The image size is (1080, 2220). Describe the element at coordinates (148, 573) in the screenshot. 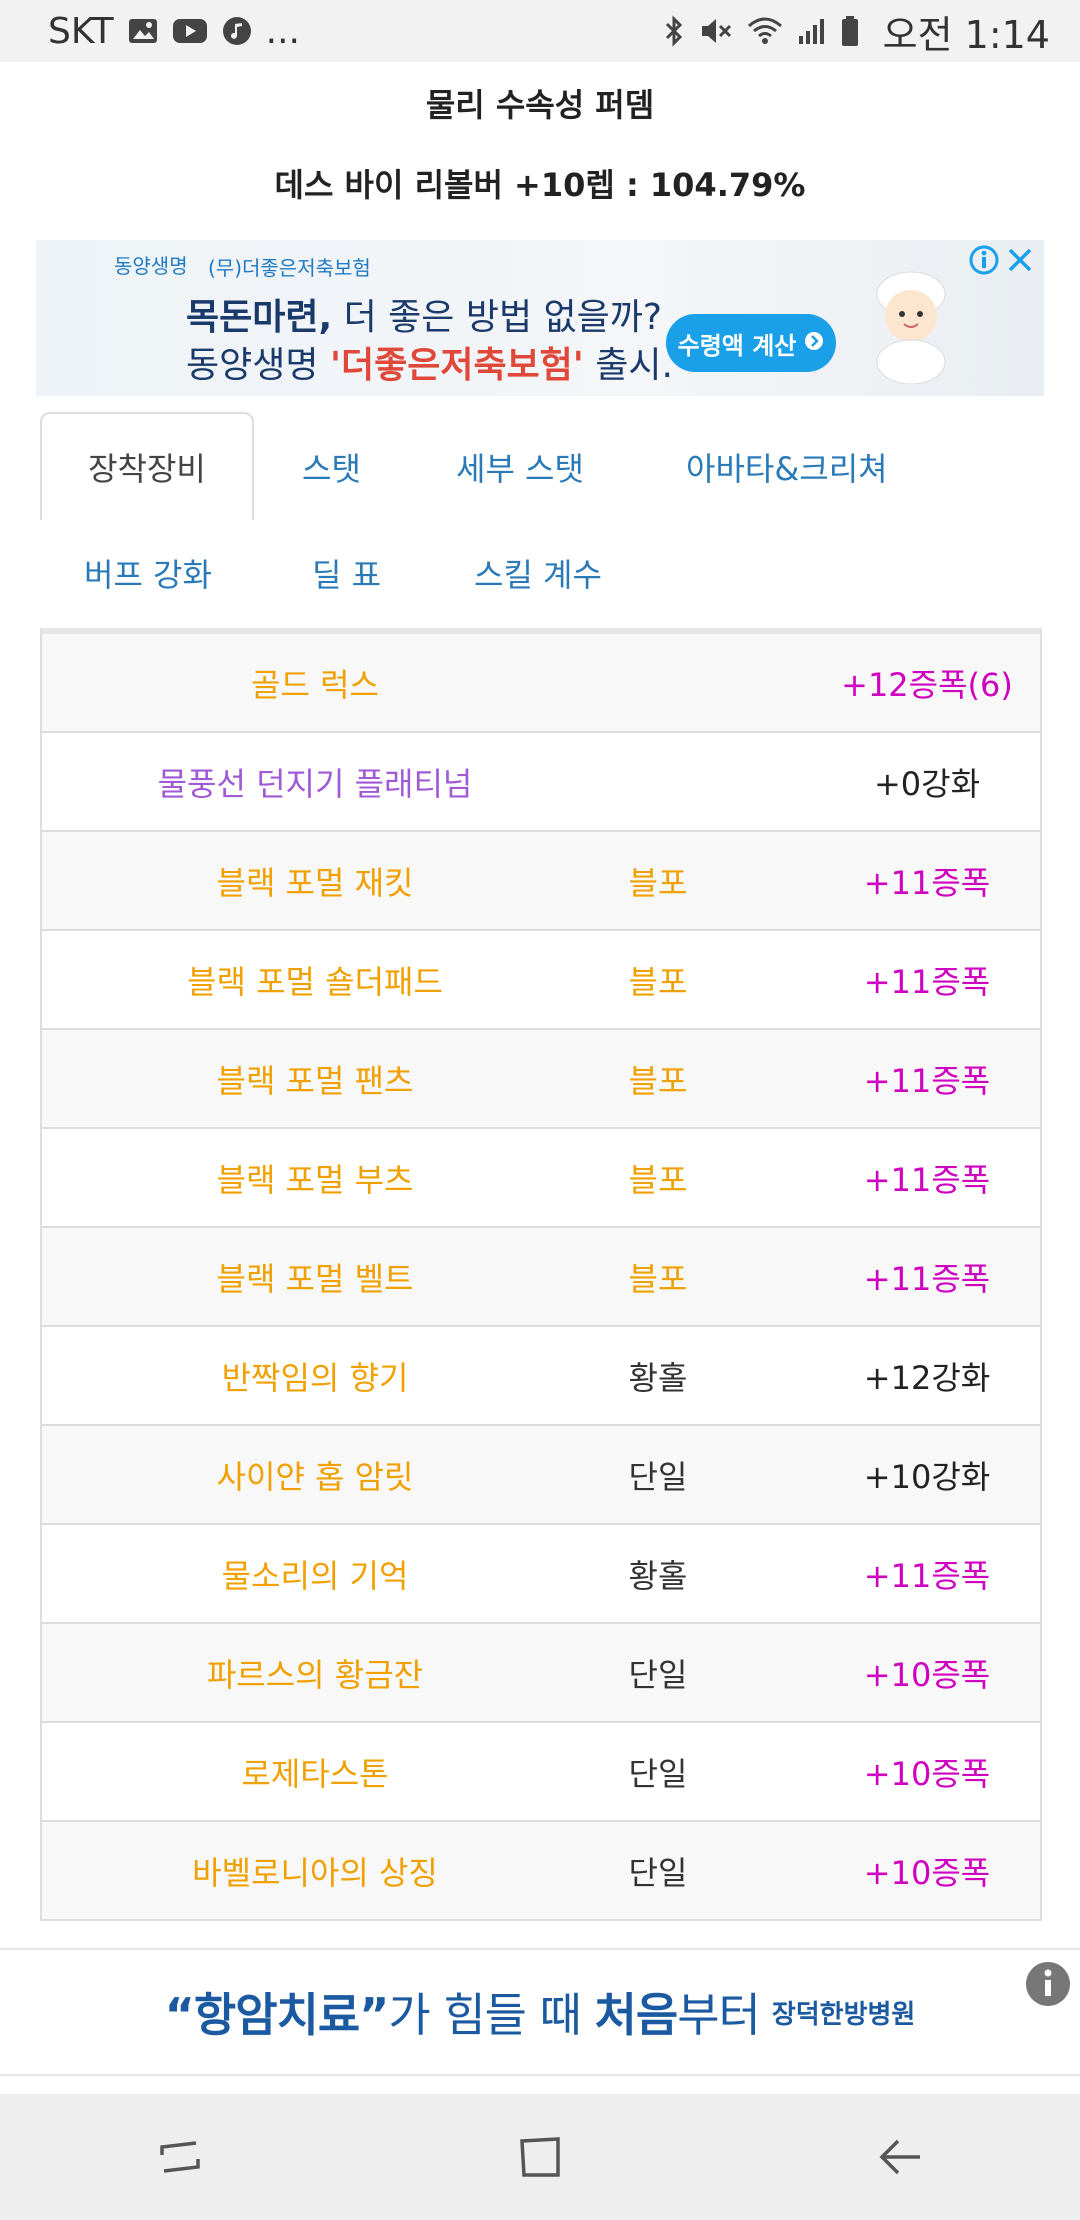

I see `tab-buff-enhance: 버프 강화` at that location.